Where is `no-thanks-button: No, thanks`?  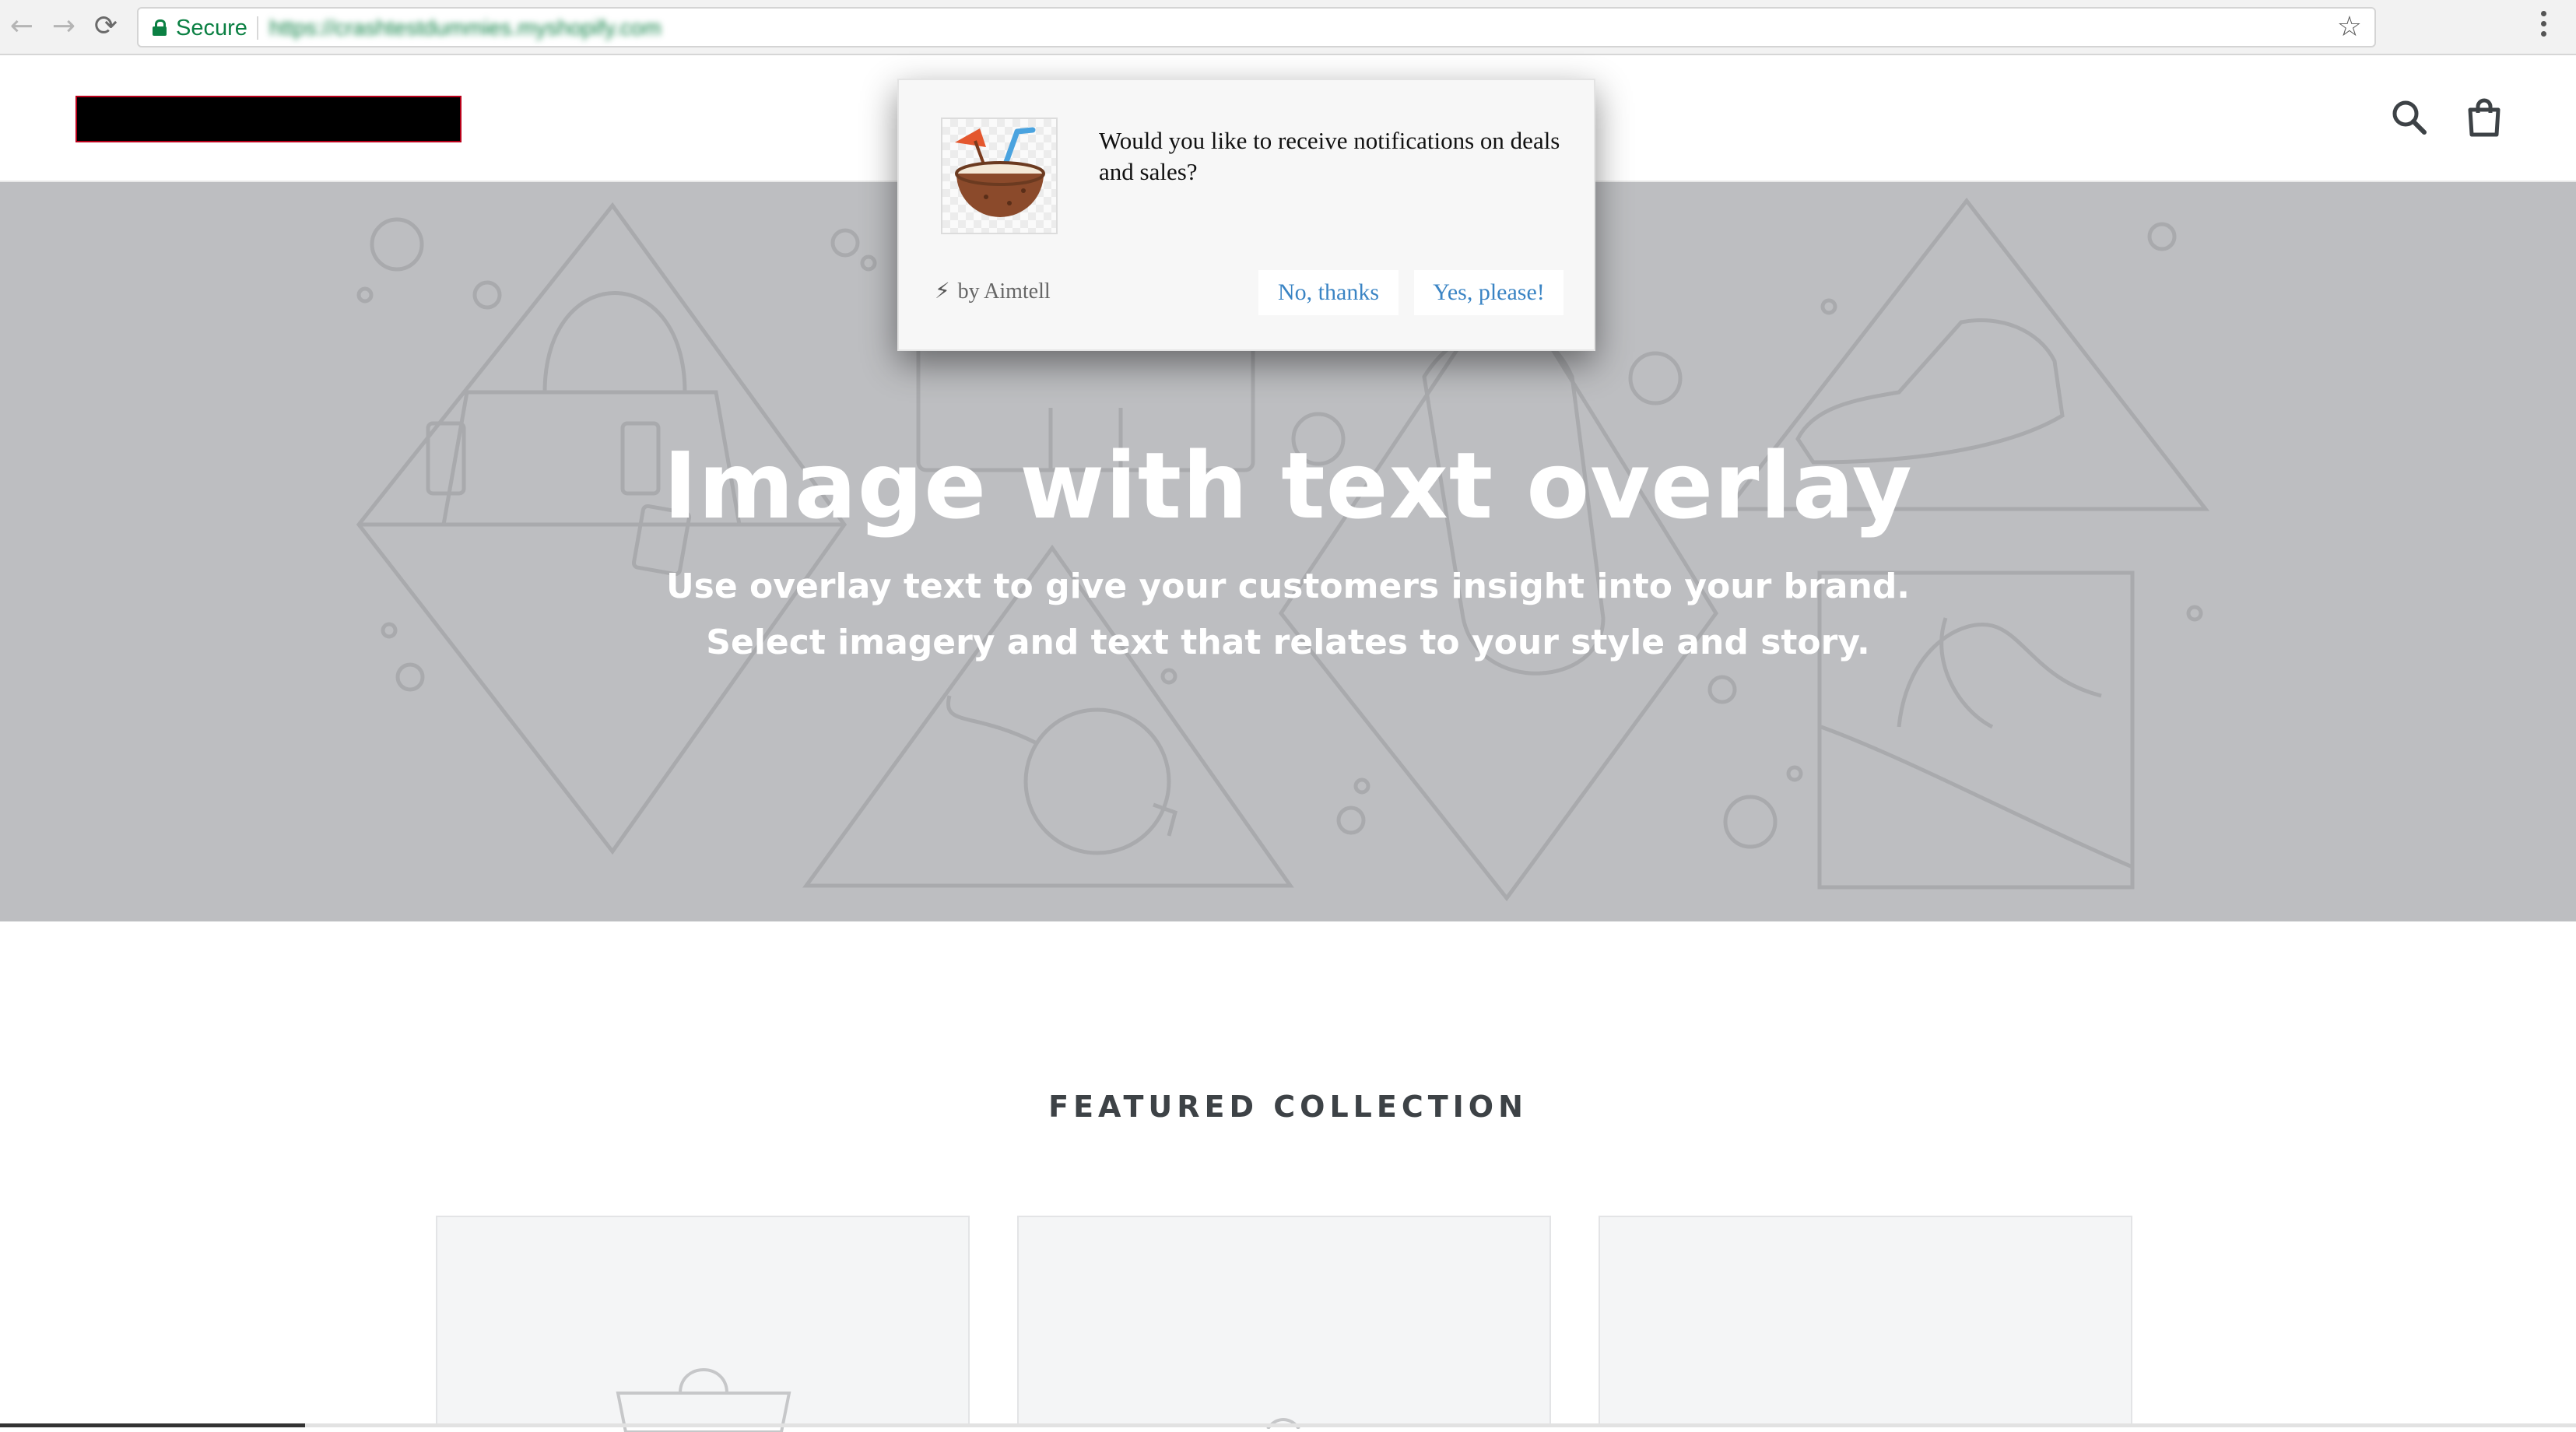
no-thanks-button: No, thanks is located at coordinates (1329, 292).